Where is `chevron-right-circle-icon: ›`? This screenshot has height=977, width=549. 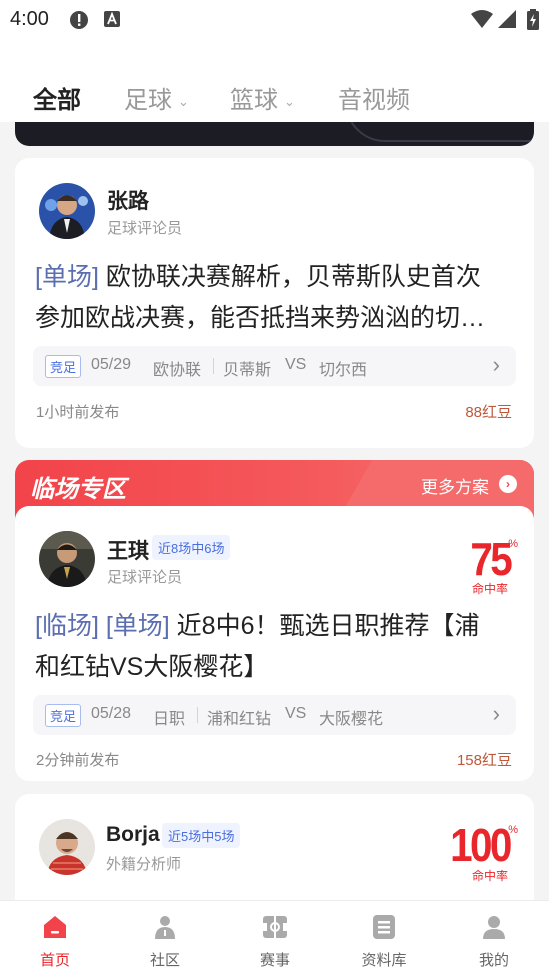 chevron-right-circle-icon: › is located at coordinates (508, 484).